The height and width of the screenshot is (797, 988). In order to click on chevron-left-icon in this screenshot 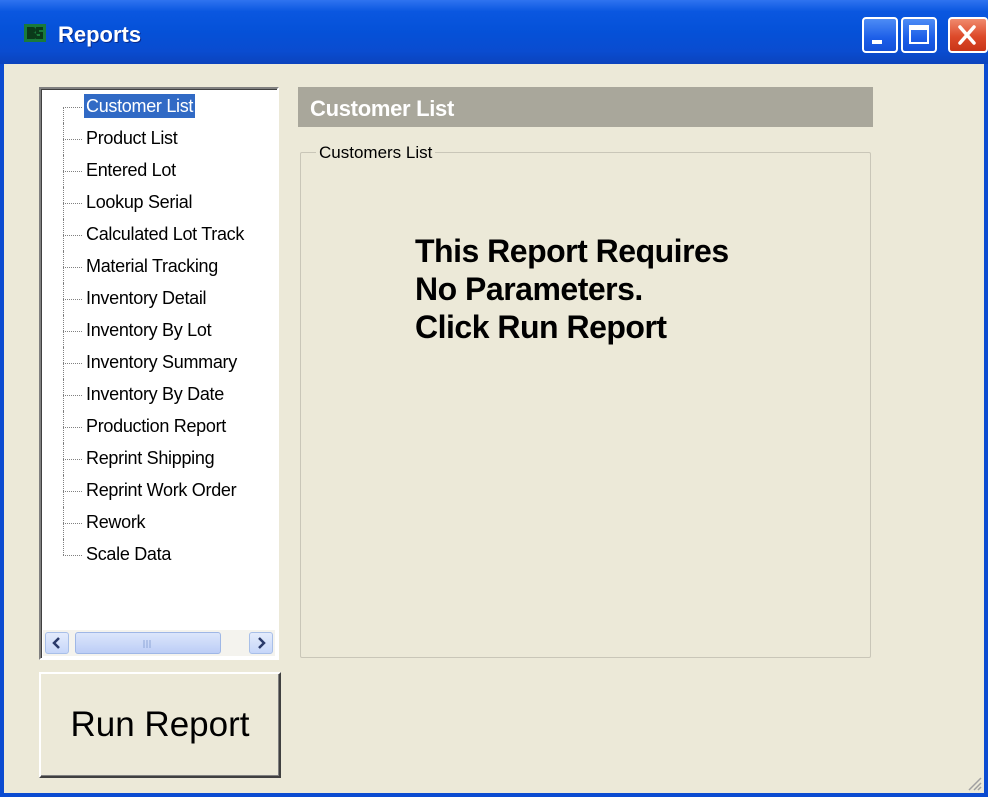, I will do `click(56, 643)`.